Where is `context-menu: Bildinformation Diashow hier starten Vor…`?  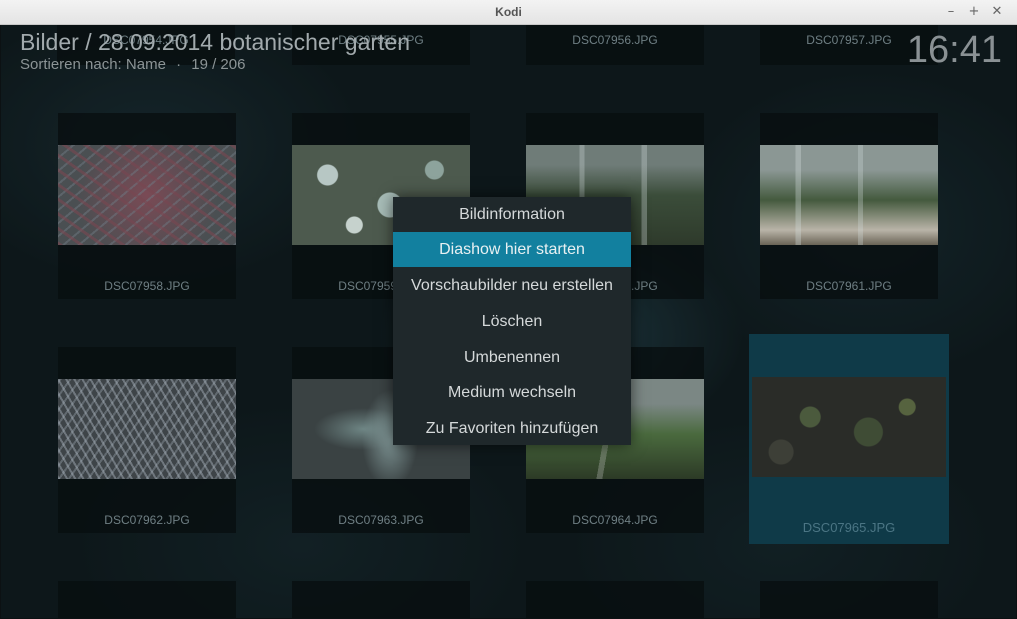 context-menu: Bildinformation Diashow hier starten Vor… is located at coordinates (512, 321).